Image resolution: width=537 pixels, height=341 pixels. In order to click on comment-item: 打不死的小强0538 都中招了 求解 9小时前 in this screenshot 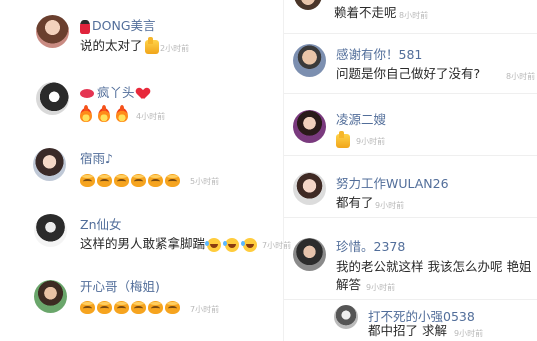, I will do `click(410, 320)`.